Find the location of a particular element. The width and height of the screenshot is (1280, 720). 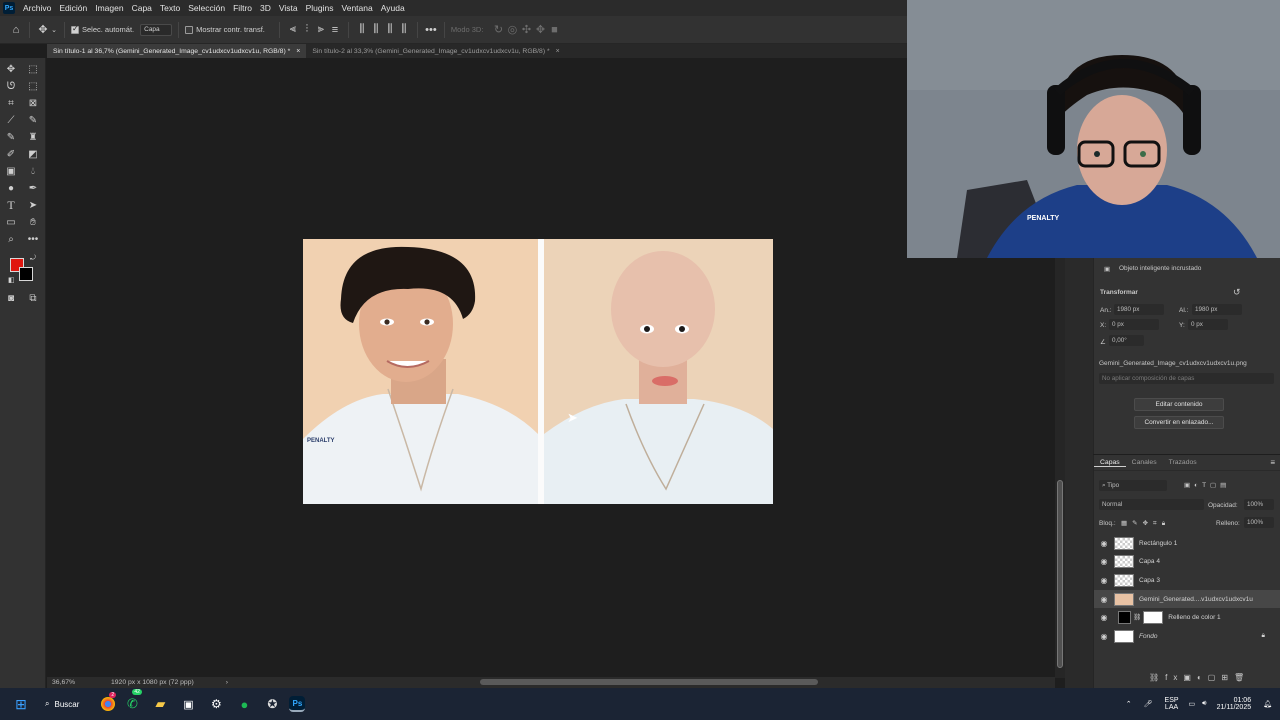

app-icon: ✪ is located at coordinates (272, 704).